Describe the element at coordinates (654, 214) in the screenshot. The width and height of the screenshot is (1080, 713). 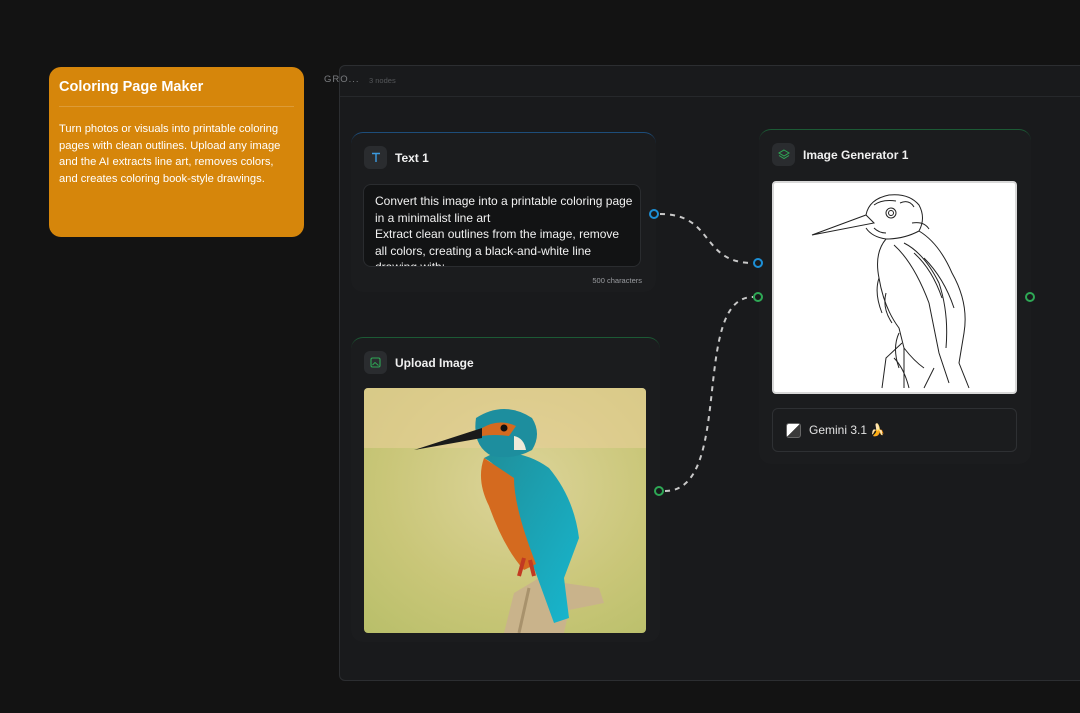
I see `text-output-port` at that location.